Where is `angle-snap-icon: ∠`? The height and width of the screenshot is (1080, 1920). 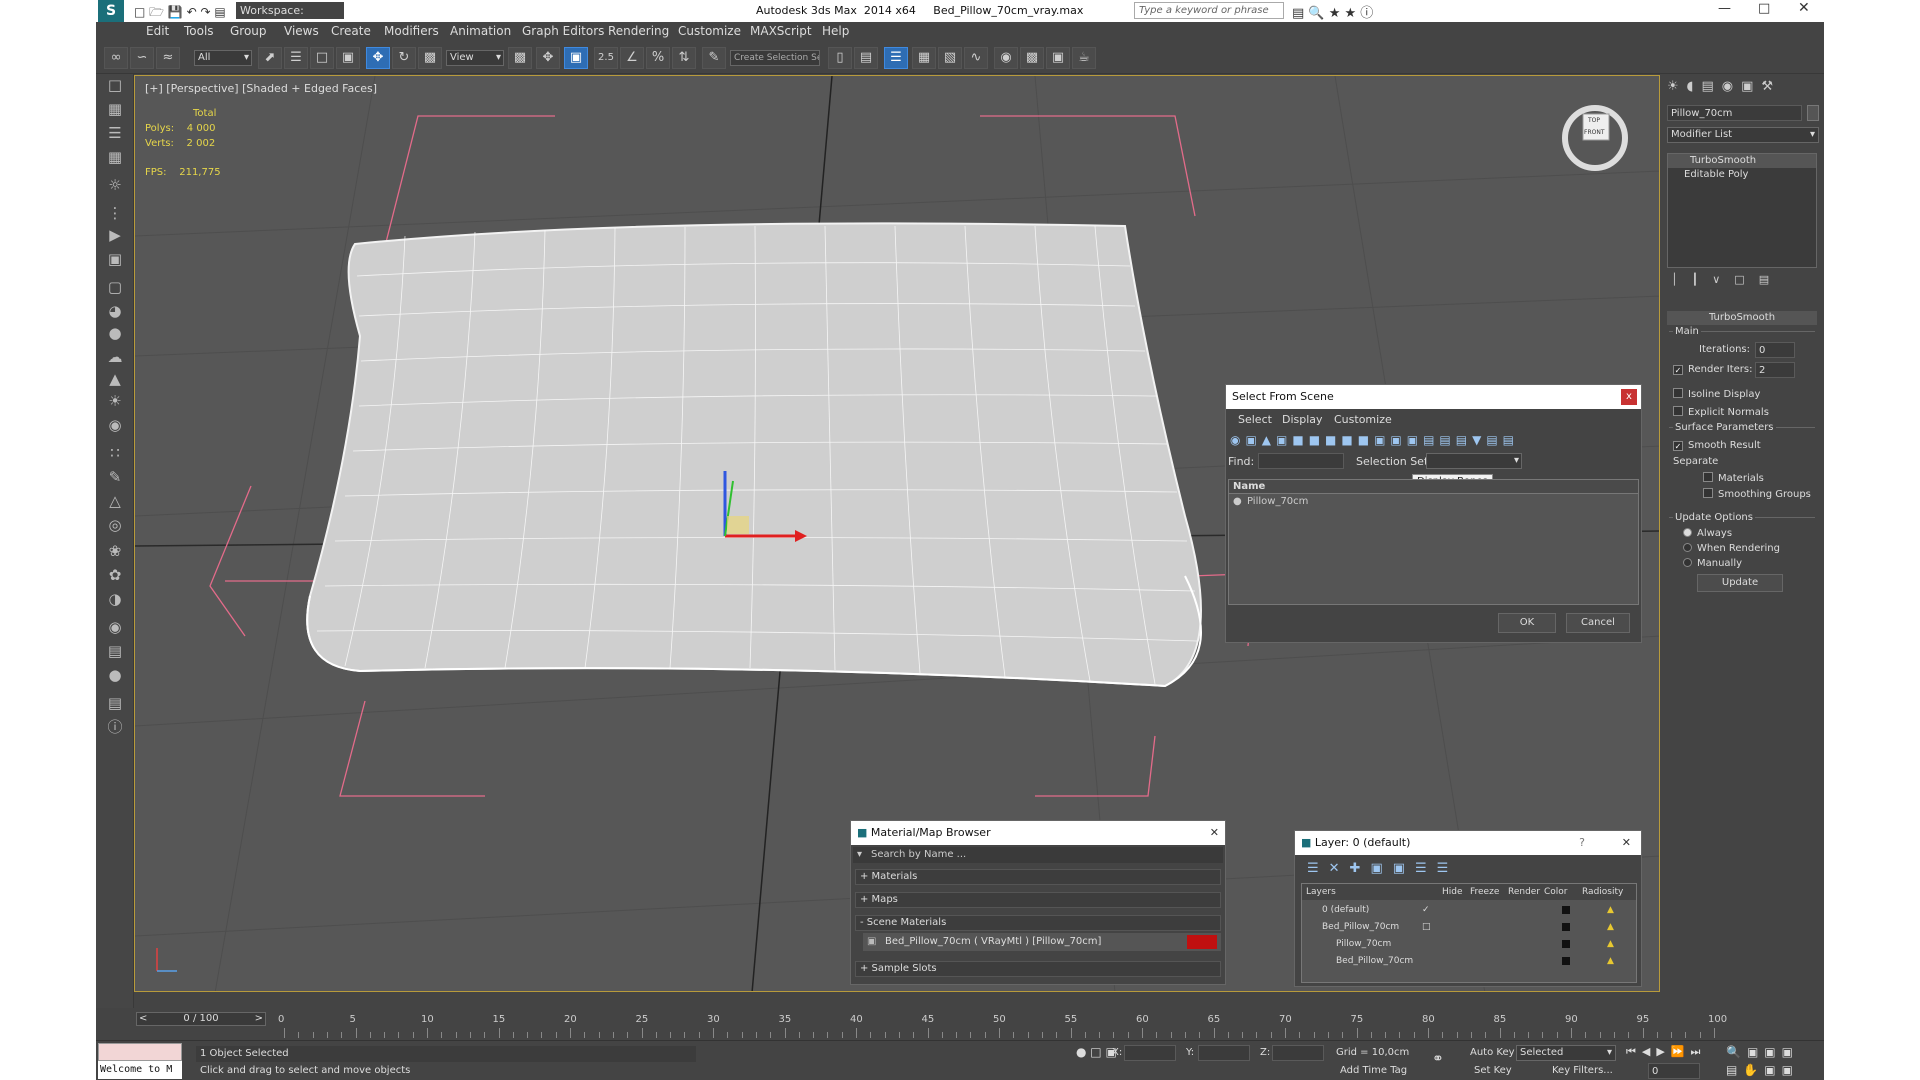
angle-snap-icon: ∠ is located at coordinates (632, 58).